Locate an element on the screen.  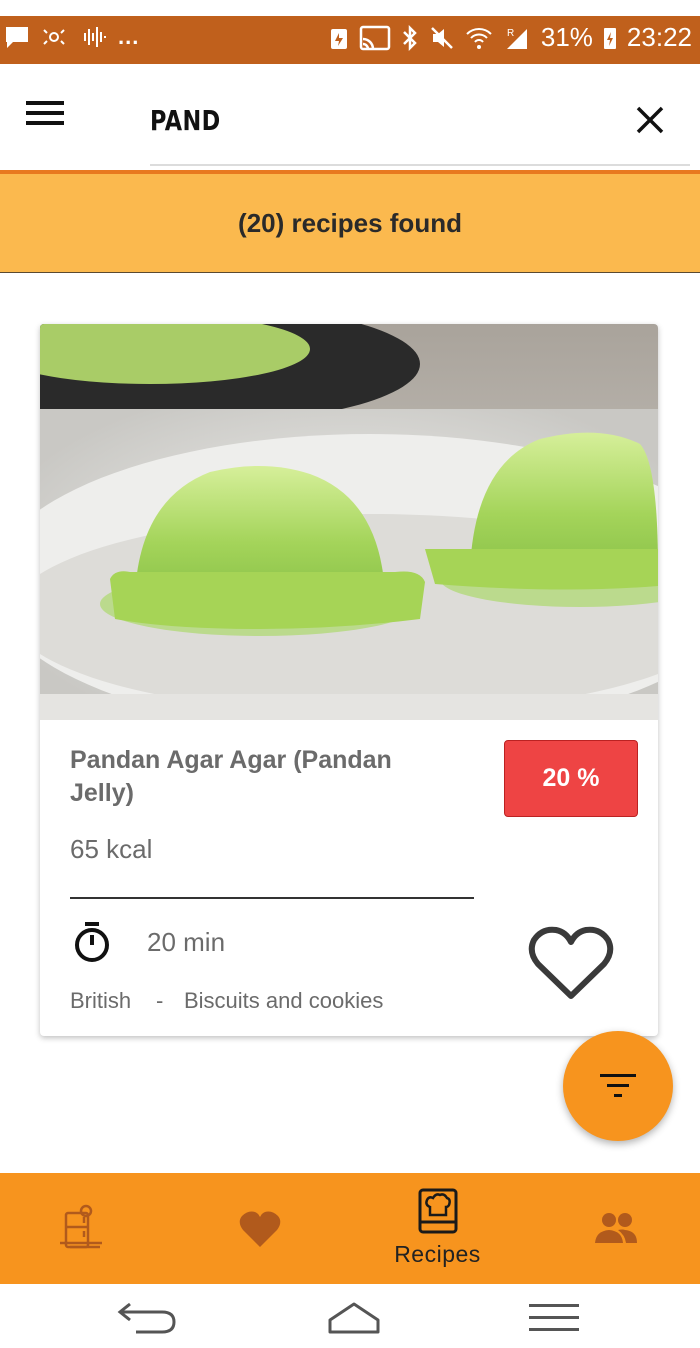
status-bar: ... R 31% 23:22 is located at coordinates (350, 32).